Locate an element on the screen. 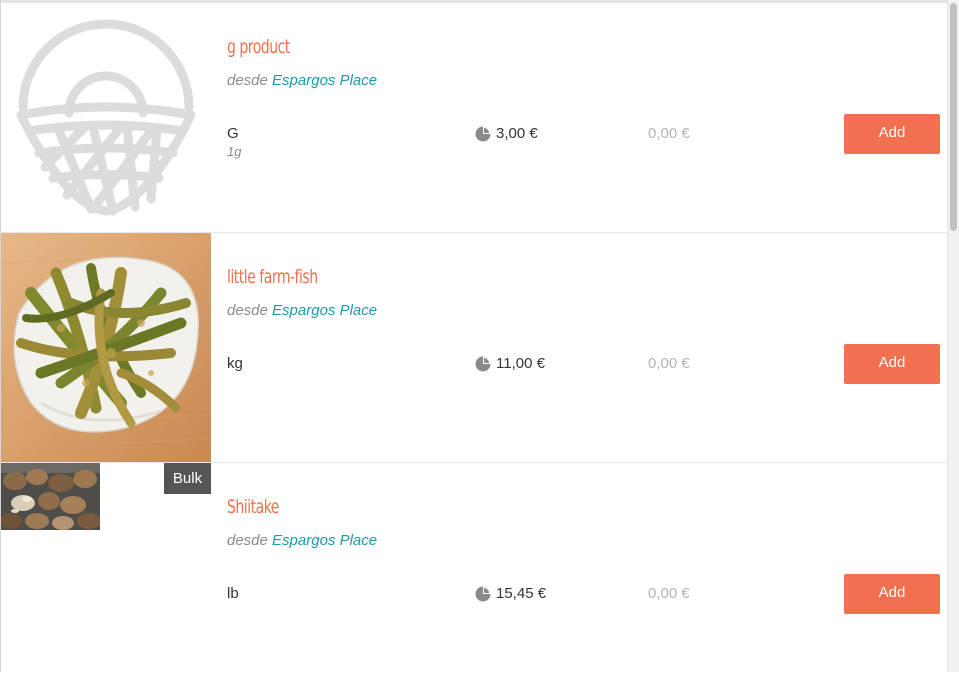  fried-green-beans-photo is located at coordinates (106, 347).